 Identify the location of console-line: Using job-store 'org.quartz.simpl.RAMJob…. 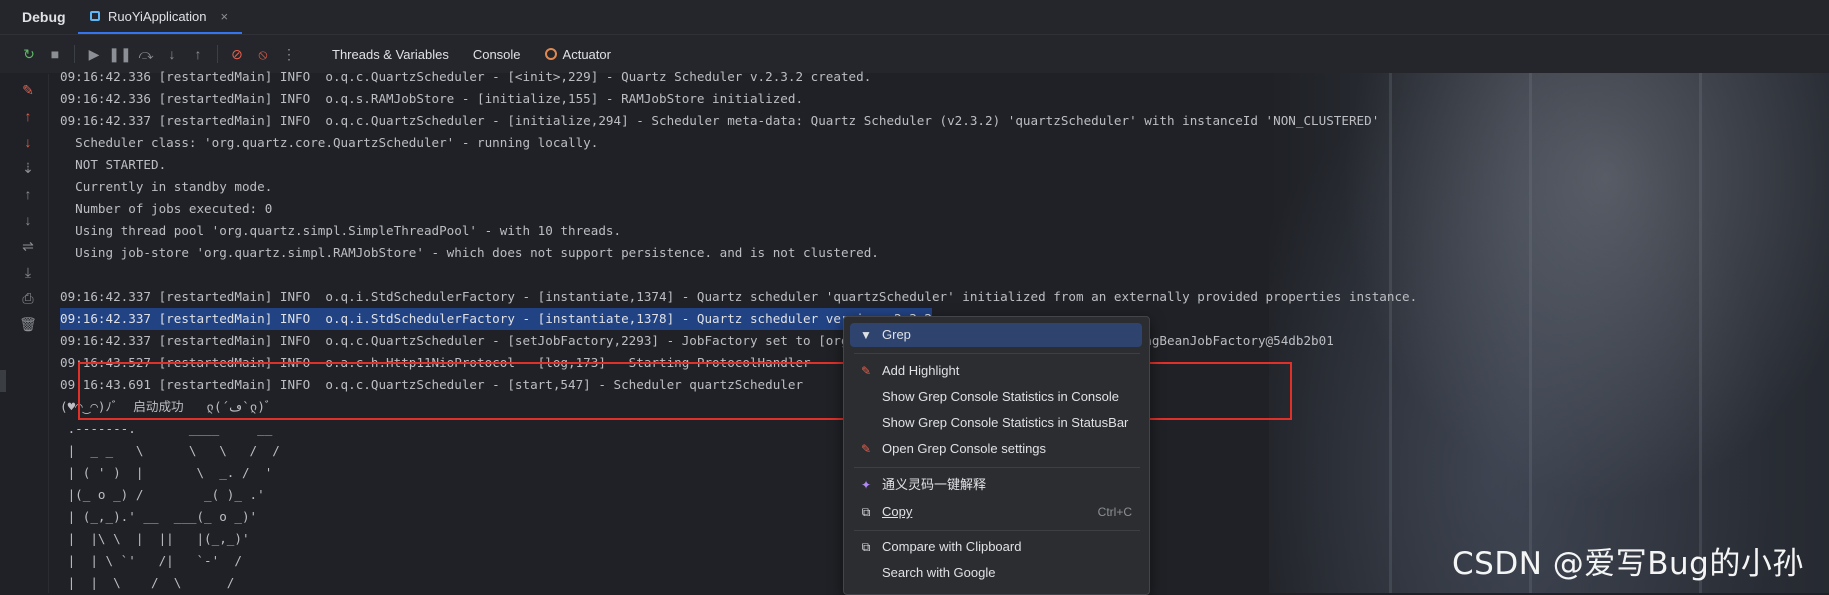
(469, 252).